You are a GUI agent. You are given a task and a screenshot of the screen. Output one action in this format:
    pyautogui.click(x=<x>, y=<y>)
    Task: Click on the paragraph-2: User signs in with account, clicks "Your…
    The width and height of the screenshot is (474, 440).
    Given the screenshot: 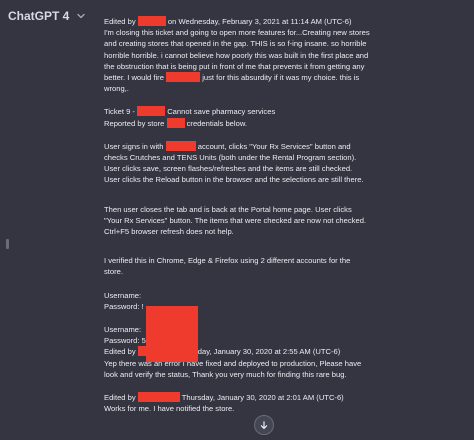 What is the action you would take?
    pyautogui.click(x=234, y=162)
    